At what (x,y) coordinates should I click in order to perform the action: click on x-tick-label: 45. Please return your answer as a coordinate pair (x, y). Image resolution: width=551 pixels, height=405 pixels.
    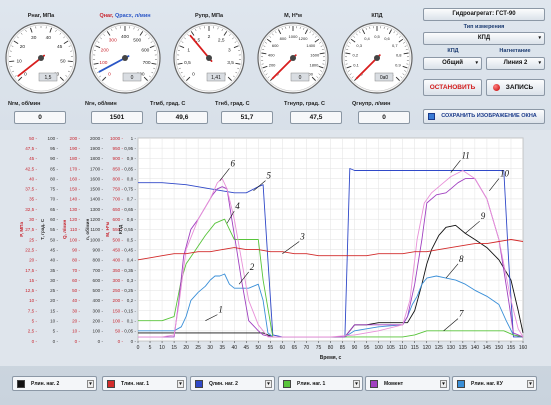
    Looking at the image, I should click on (247, 348).